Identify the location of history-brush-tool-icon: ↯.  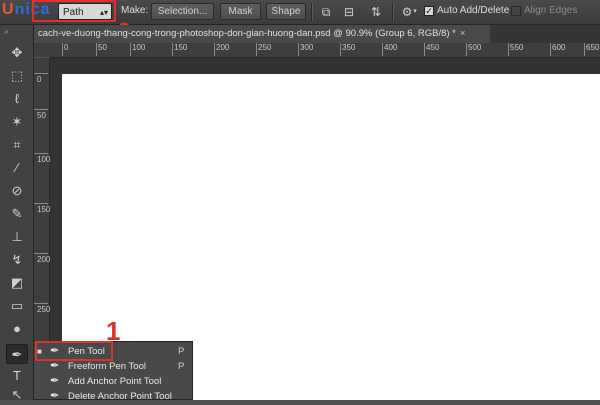
(17, 260).